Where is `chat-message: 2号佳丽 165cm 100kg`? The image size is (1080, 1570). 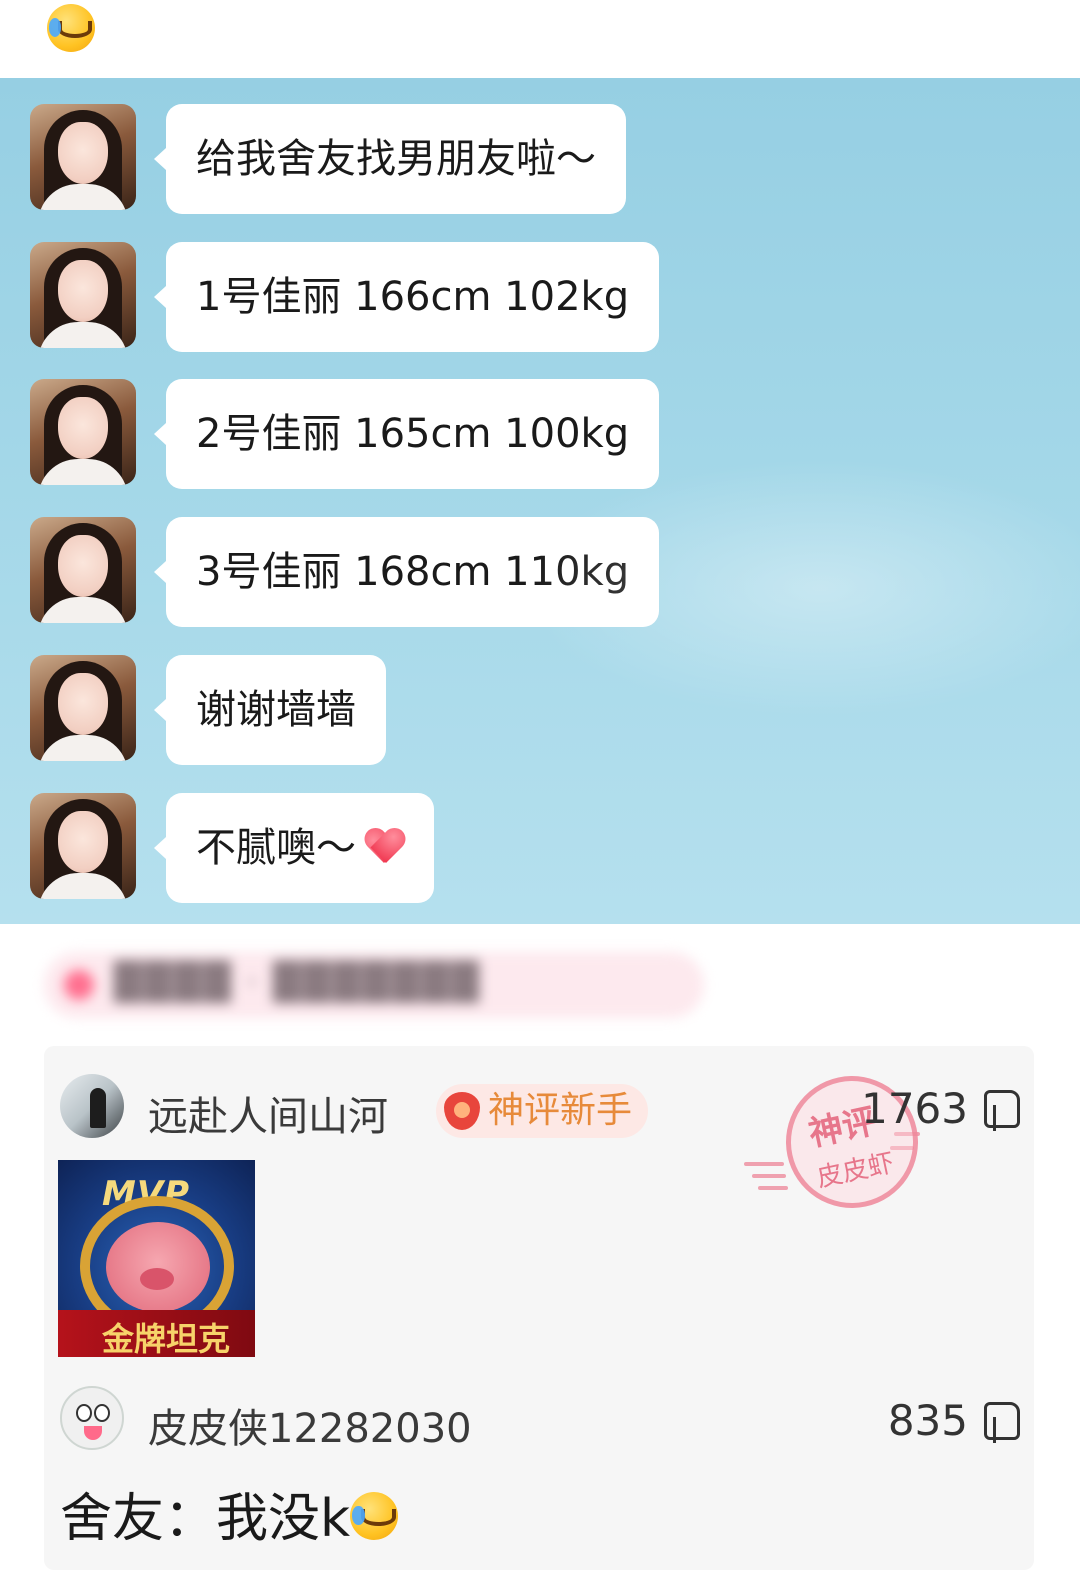 chat-message: 2号佳丽 165cm 100kg is located at coordinates (540, 434).